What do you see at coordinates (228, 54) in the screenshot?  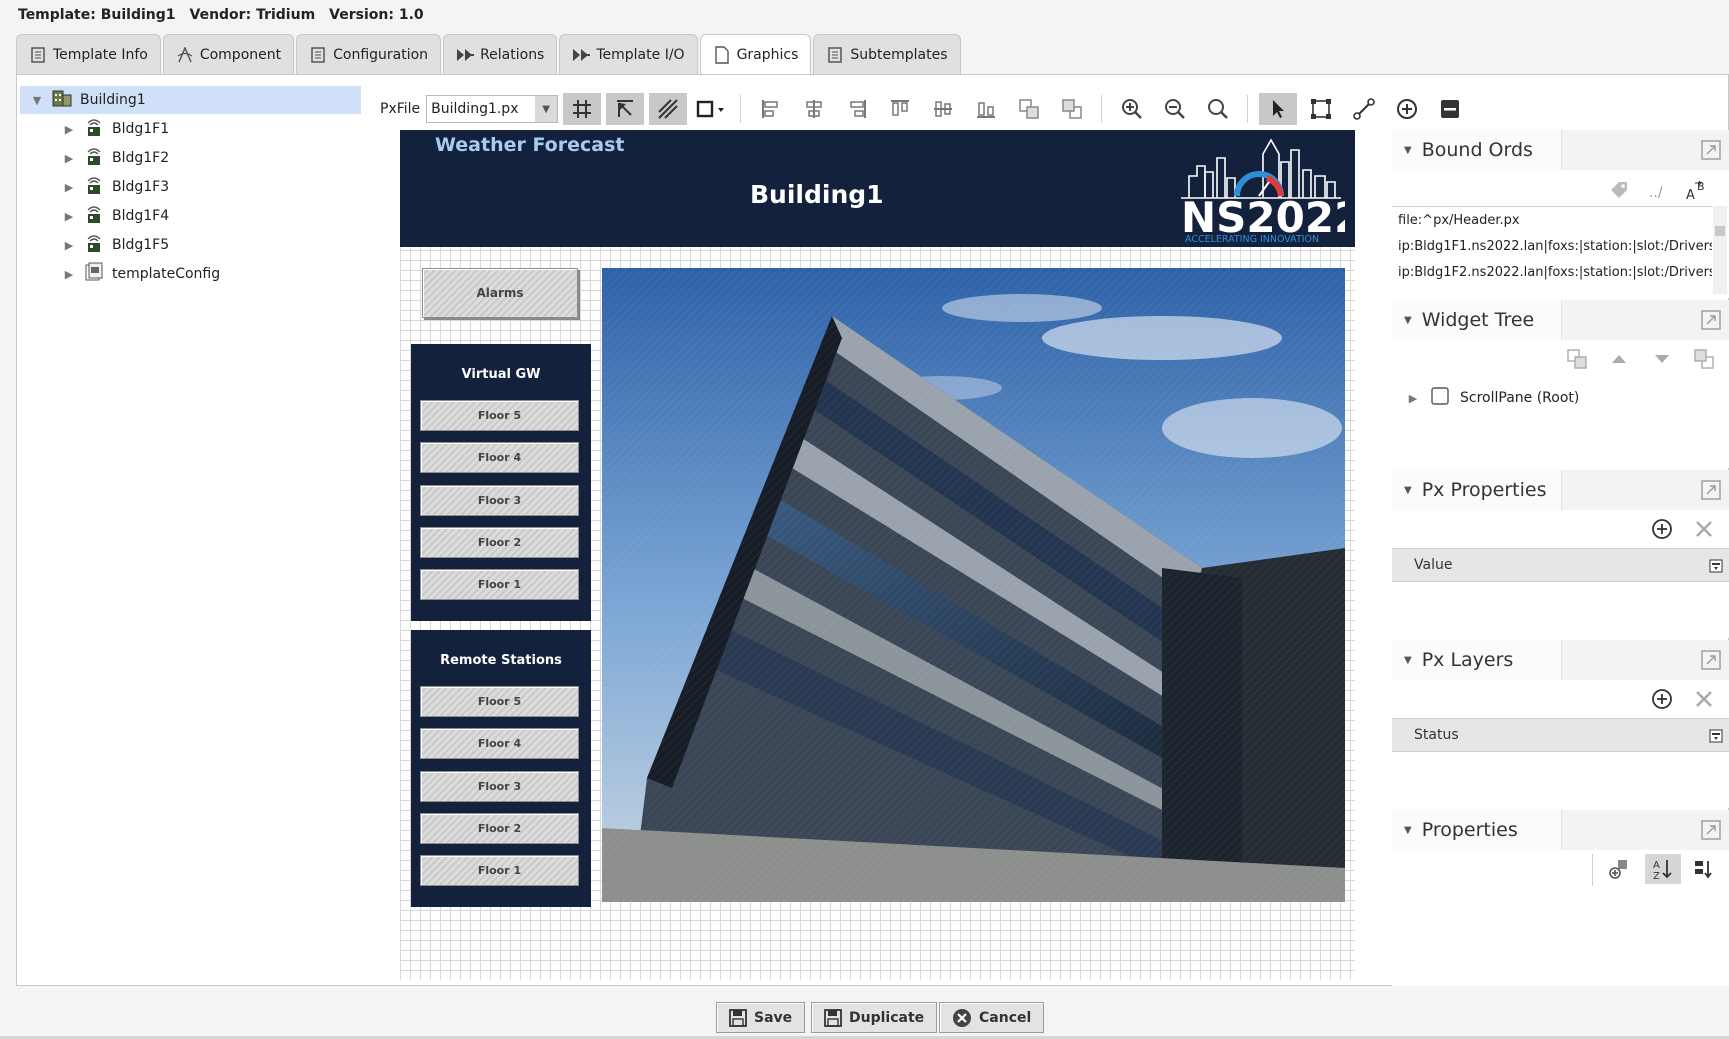 I see `tab-component: Component` at bounding box center [228, 54].